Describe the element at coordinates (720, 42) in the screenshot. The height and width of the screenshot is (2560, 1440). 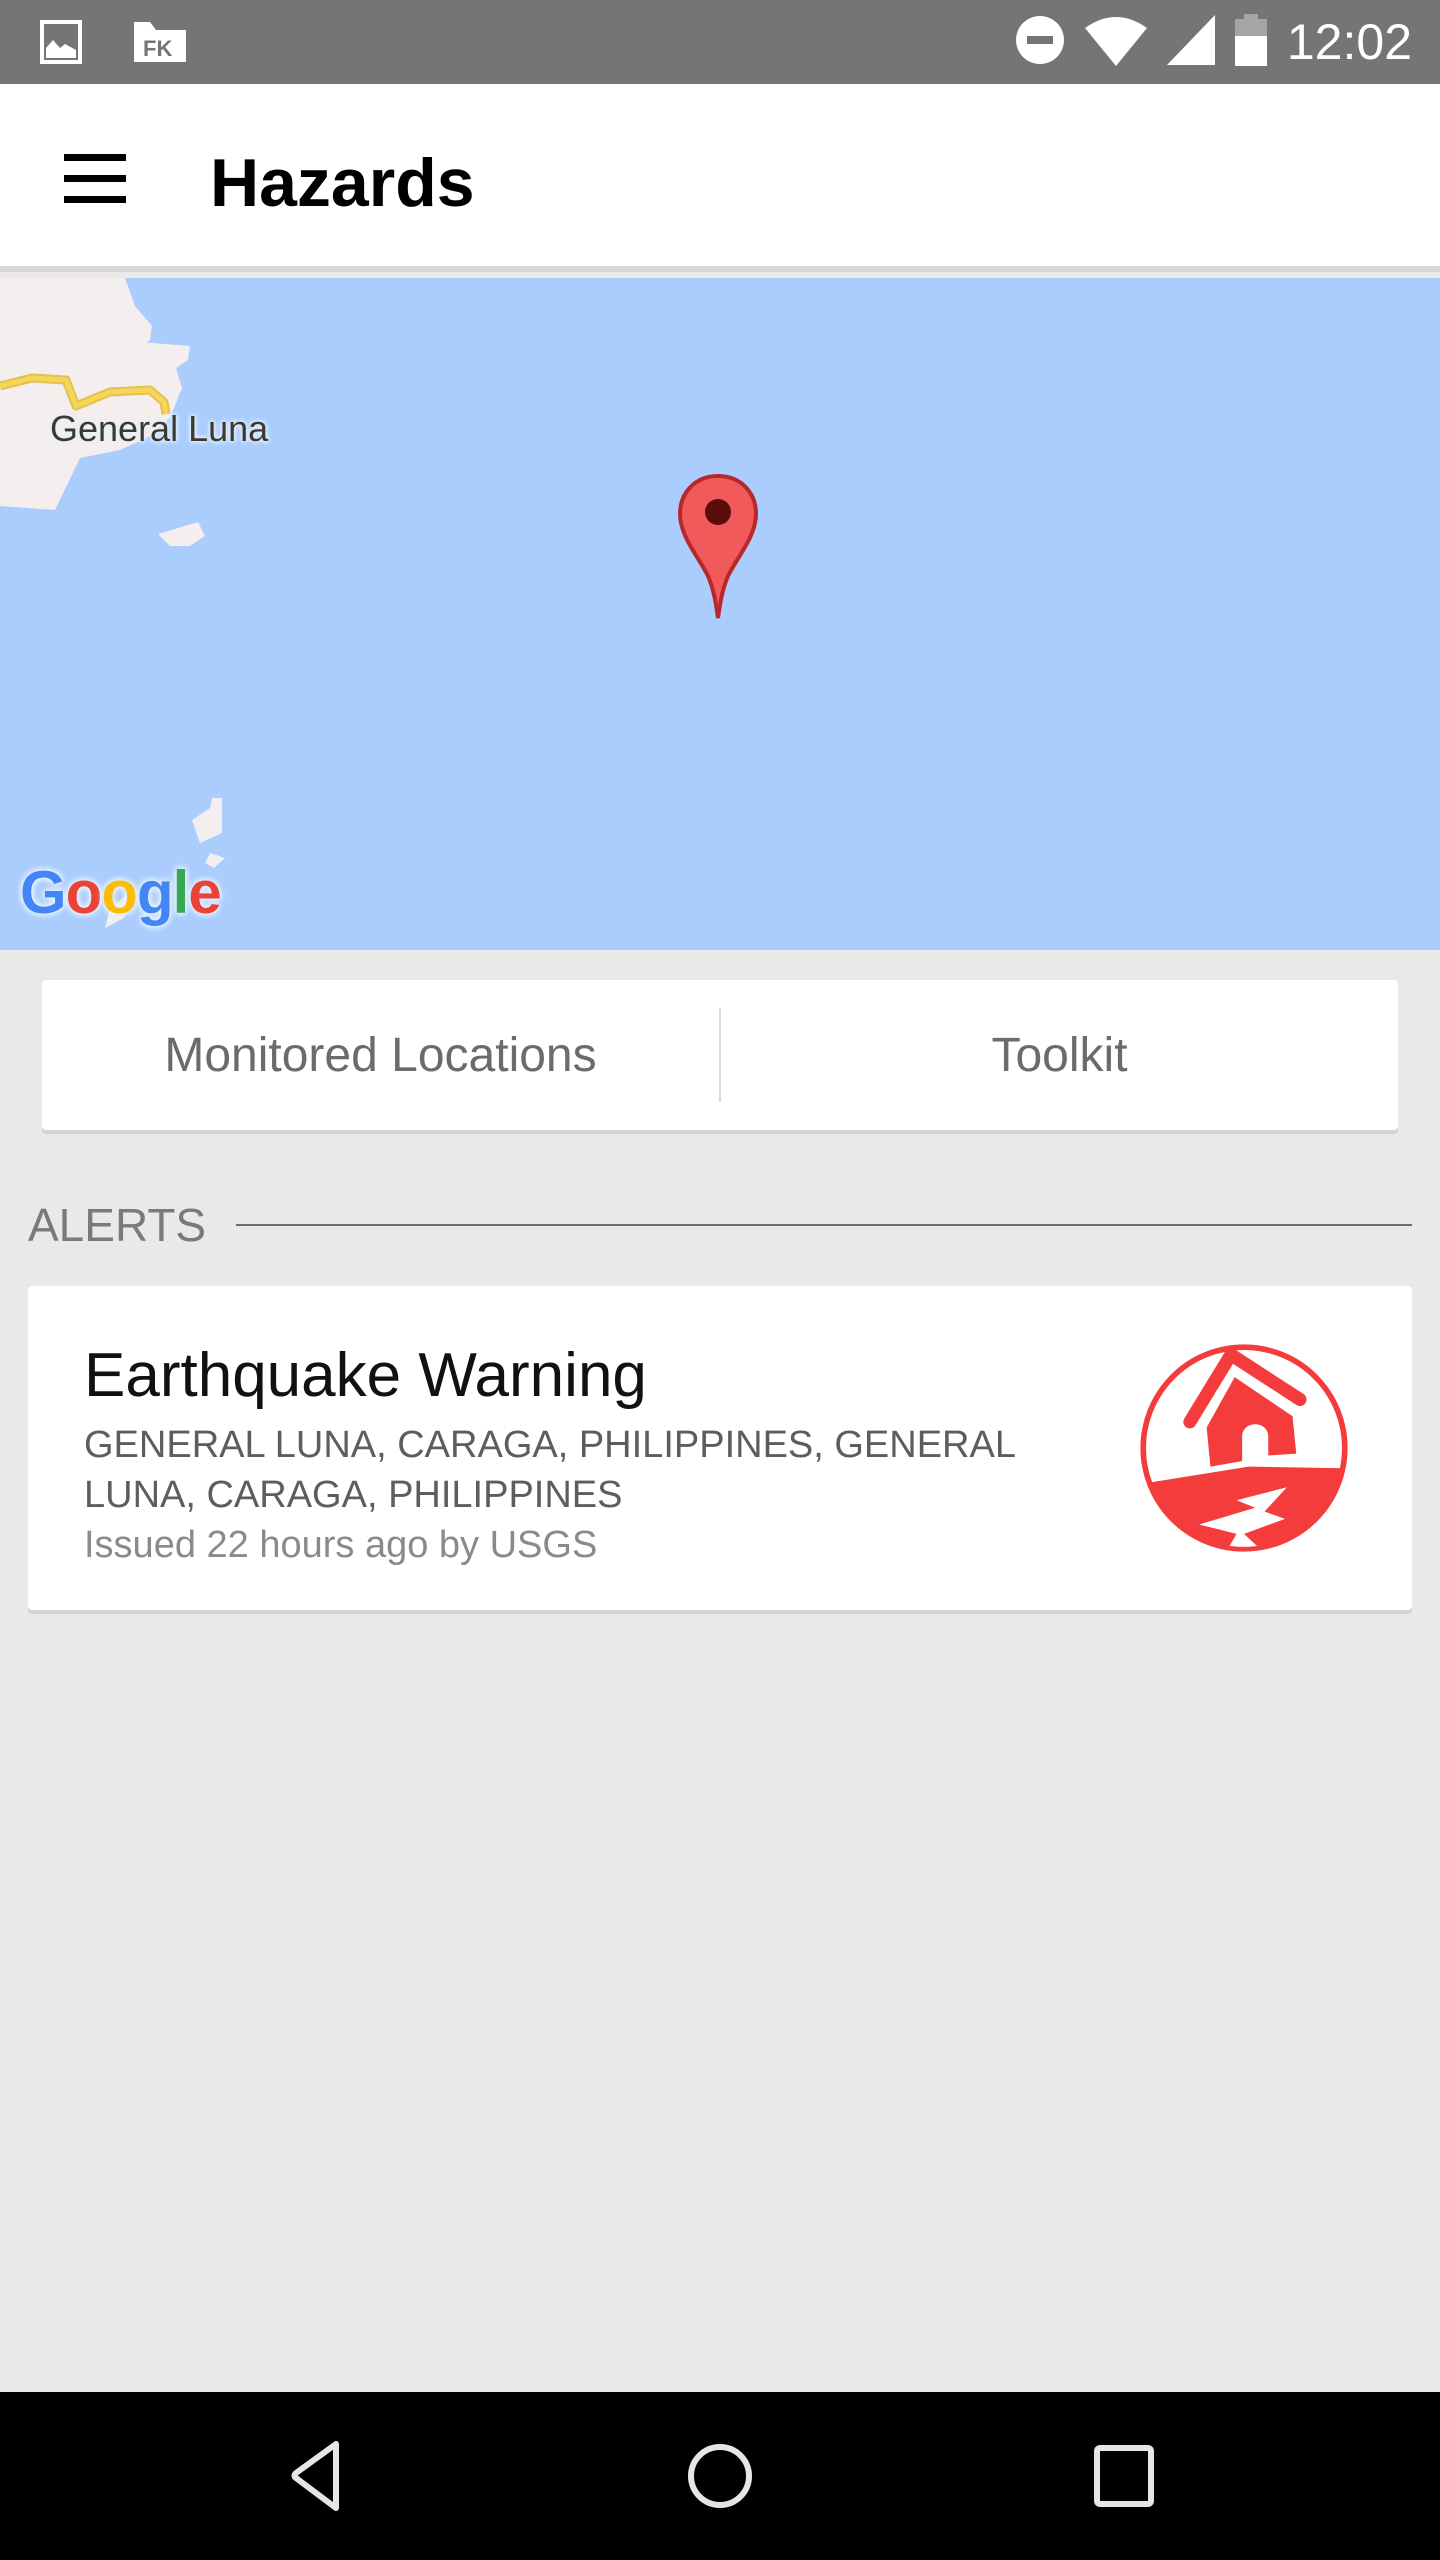
I see `status-bar: FK 12:02` at that location.